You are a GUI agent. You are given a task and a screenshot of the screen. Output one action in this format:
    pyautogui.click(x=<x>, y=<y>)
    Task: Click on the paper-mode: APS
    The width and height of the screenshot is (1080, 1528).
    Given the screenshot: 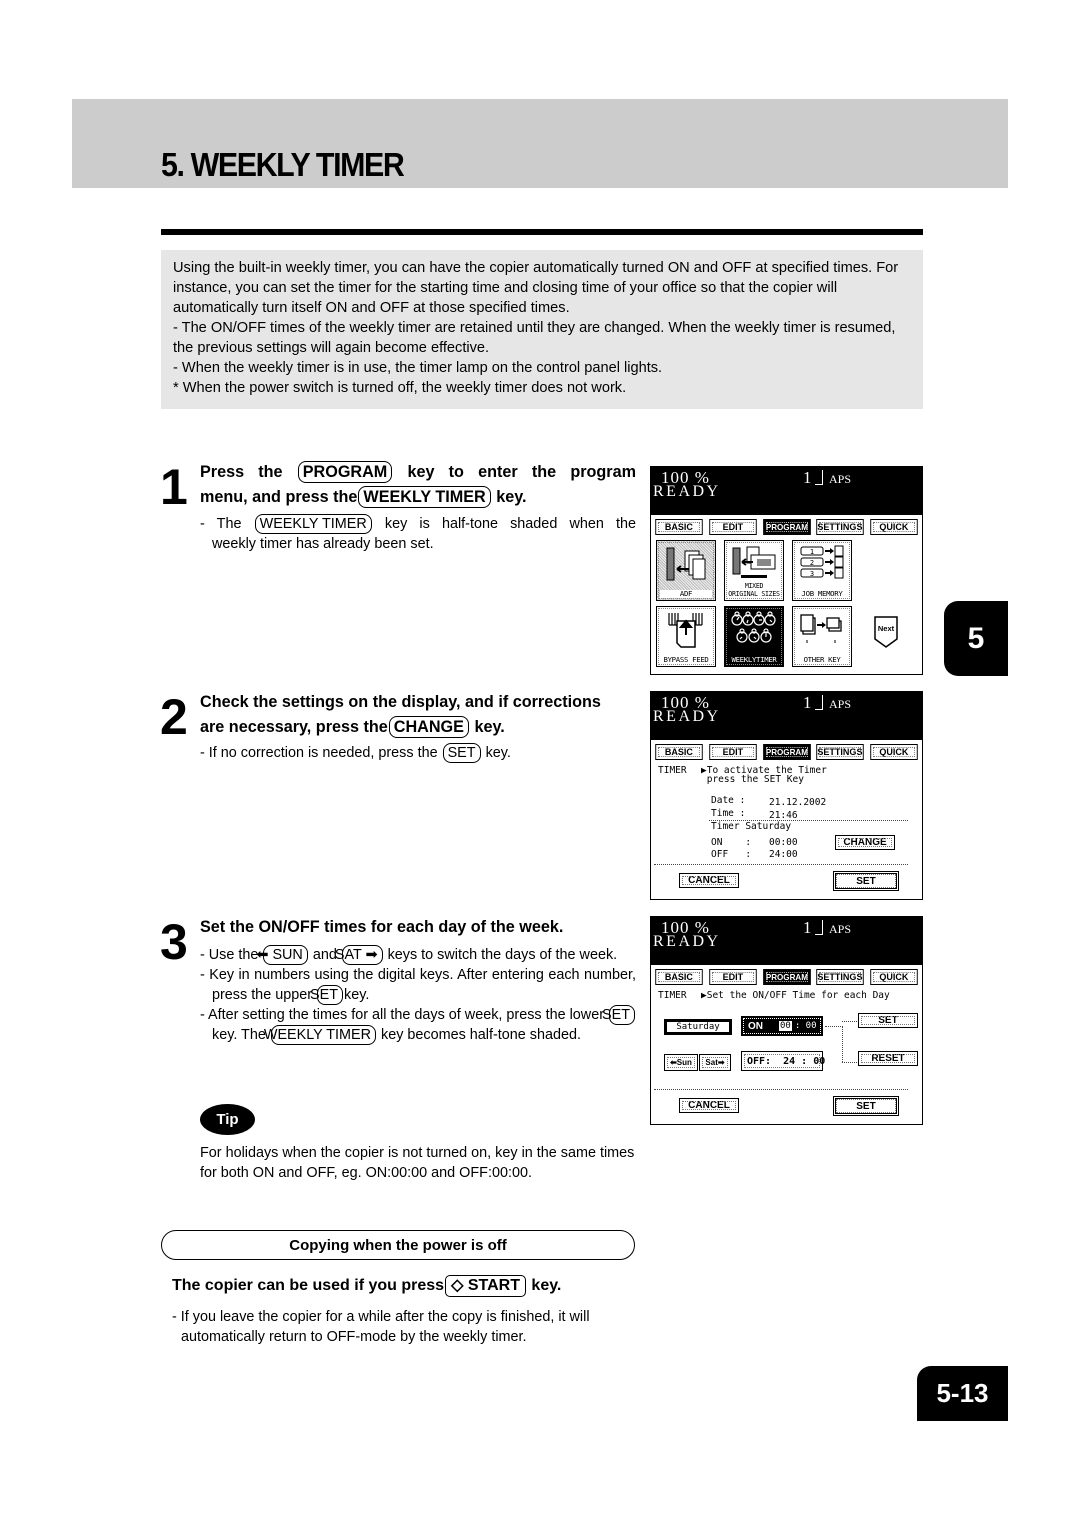 What is the action you would take?
    pyautogui.click(x=840, y=929)
    